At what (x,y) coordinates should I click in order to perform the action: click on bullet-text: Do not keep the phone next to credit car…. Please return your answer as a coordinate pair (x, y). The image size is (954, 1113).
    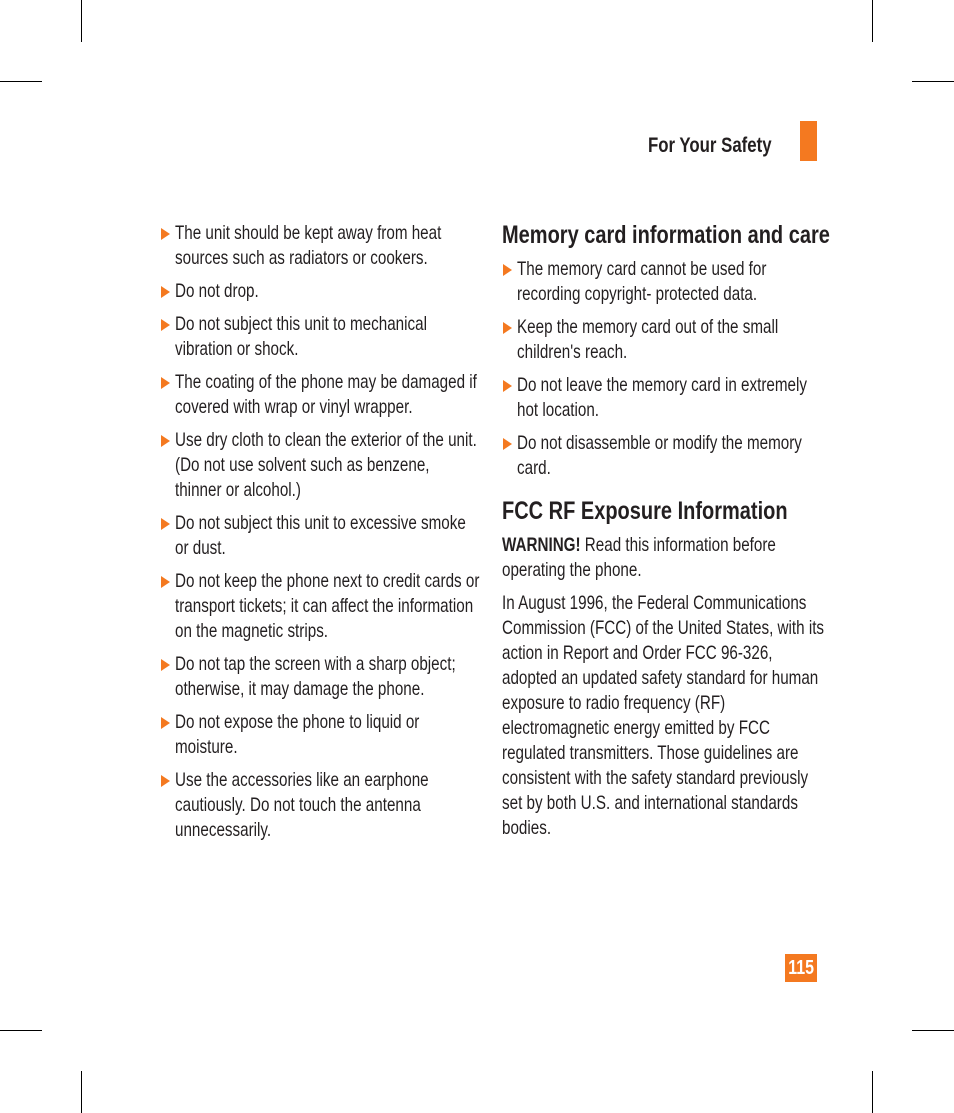
    Looking at the image, I should click on (327, 606).